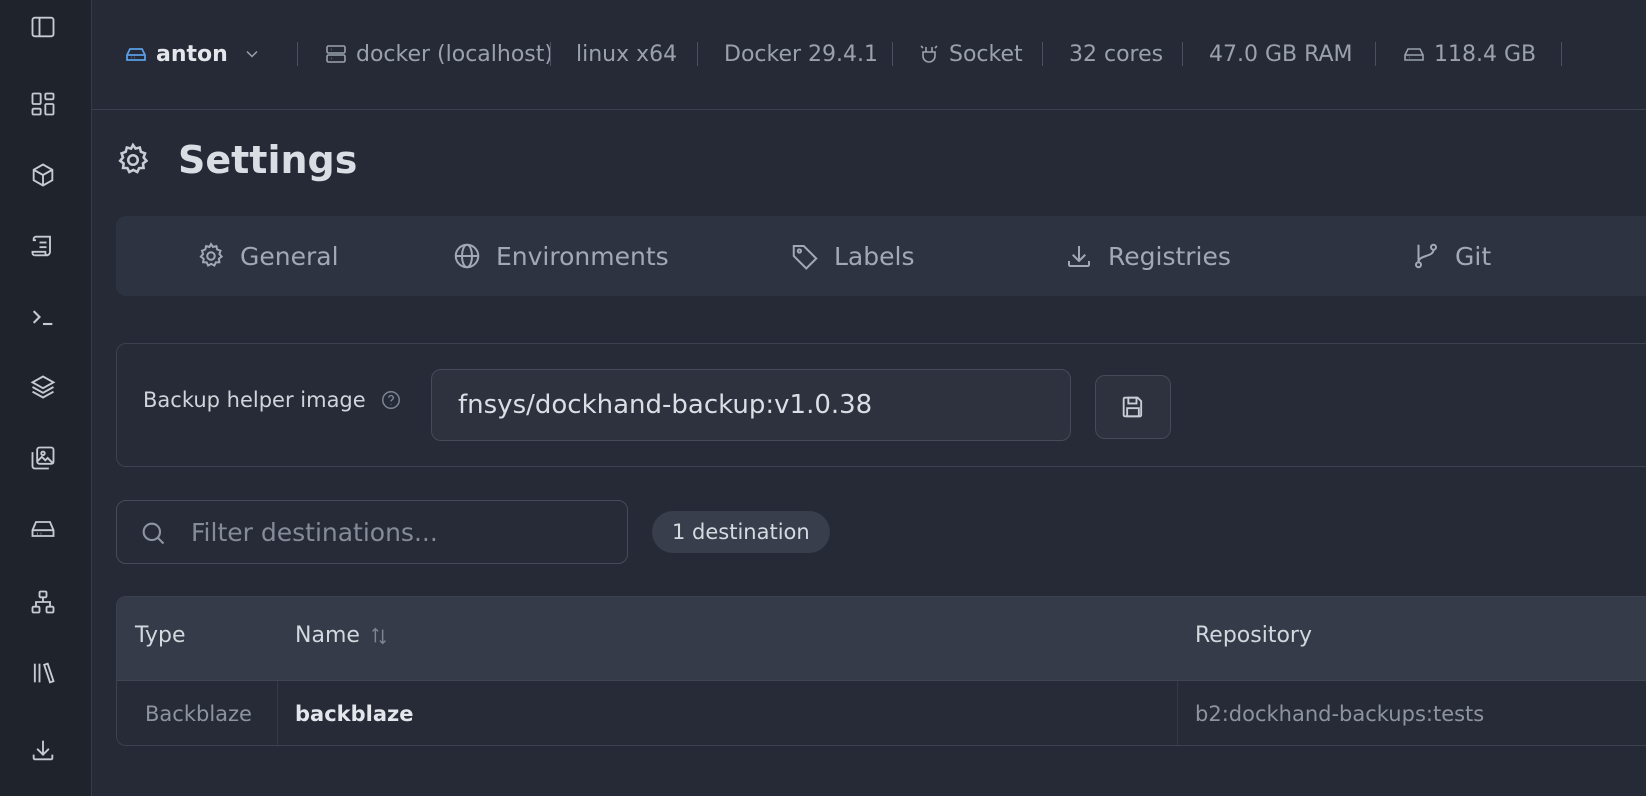 This screenshot has height=796, width=1646. Describe the element at coordinates (43, 246) in the screenshot. I see `stacks-icon` at that location.